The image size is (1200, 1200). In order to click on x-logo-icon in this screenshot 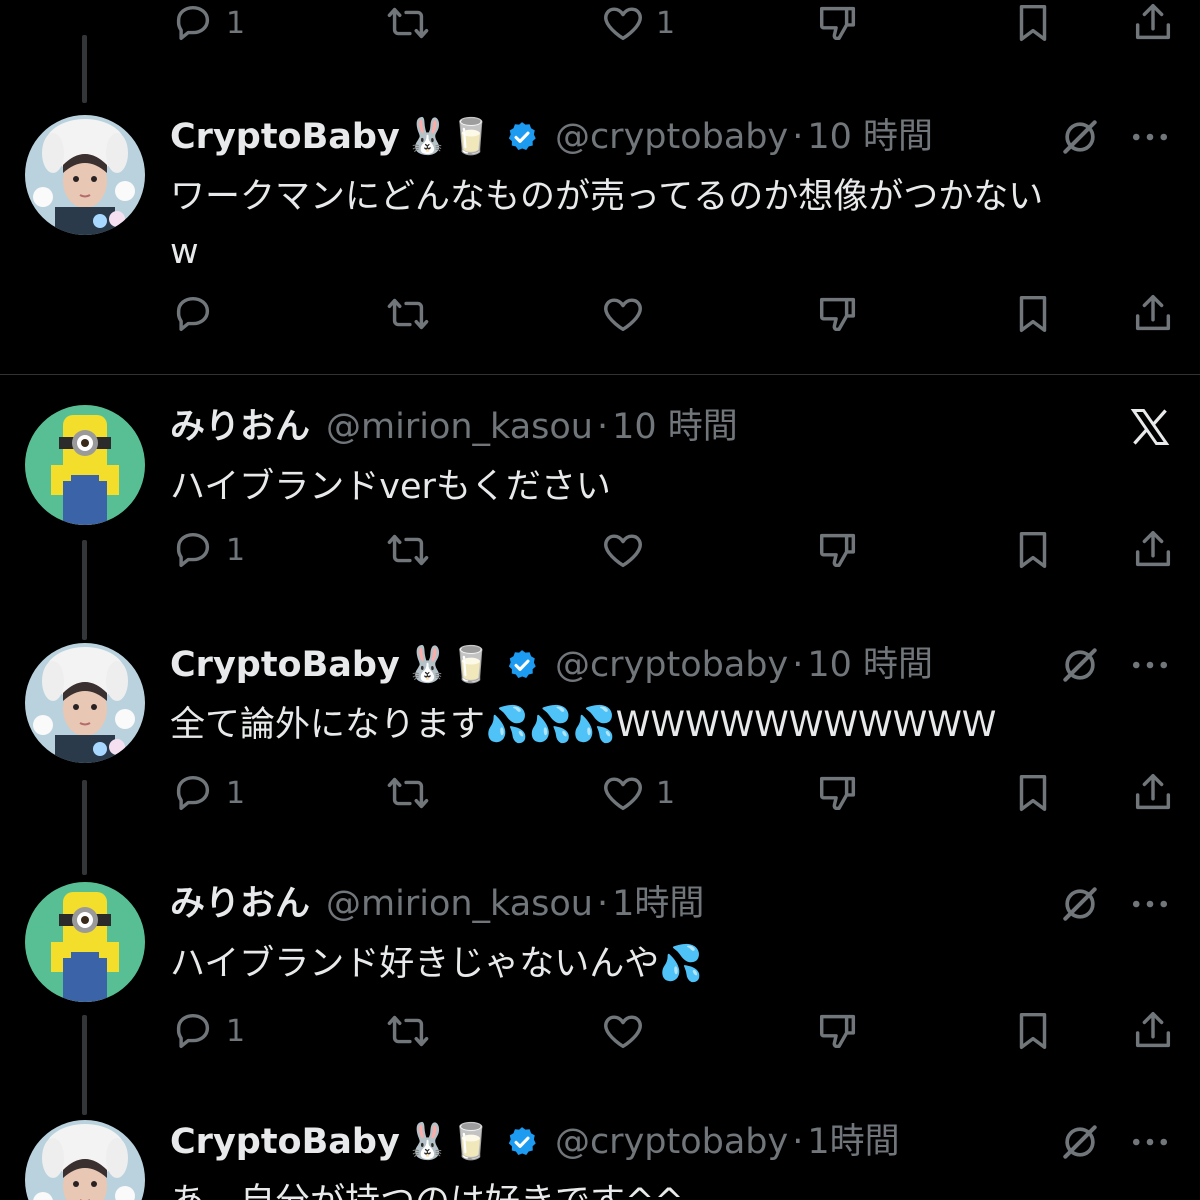, I will do `click(1150, 427)`.